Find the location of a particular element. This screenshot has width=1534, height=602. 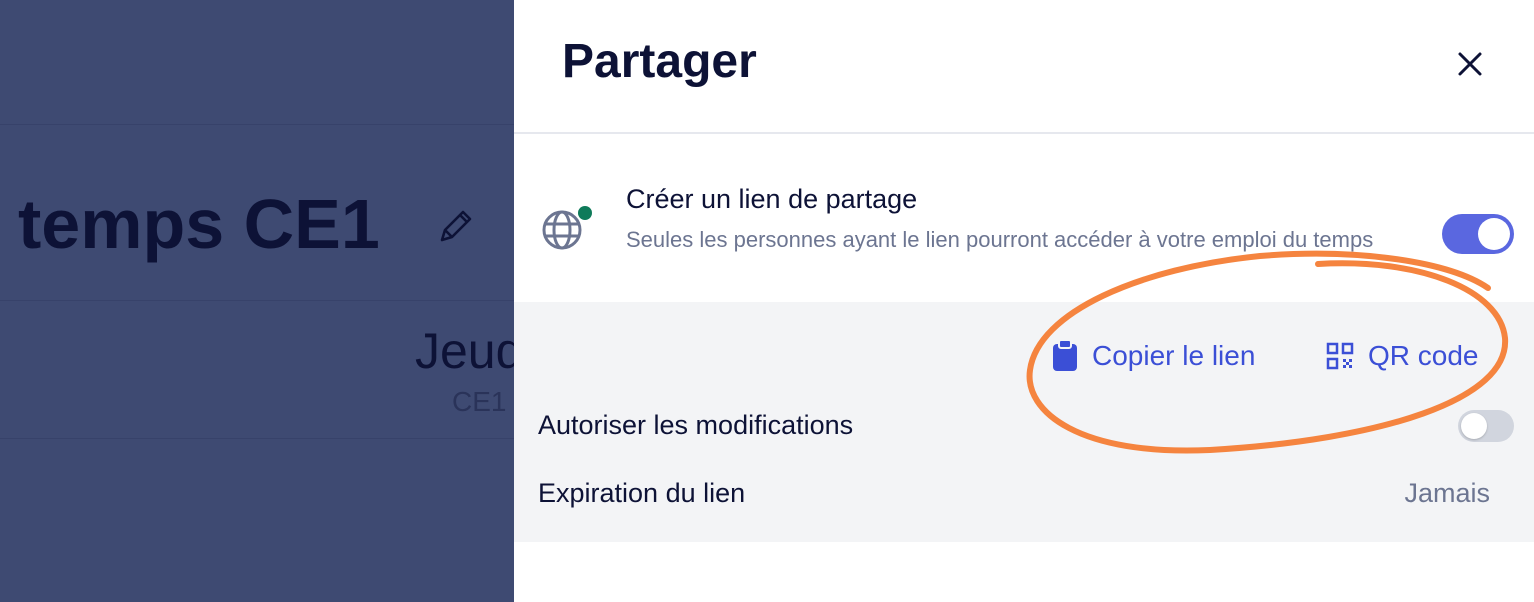

copy-link-button: Copier le lien is located at coordinates (1153, 356).